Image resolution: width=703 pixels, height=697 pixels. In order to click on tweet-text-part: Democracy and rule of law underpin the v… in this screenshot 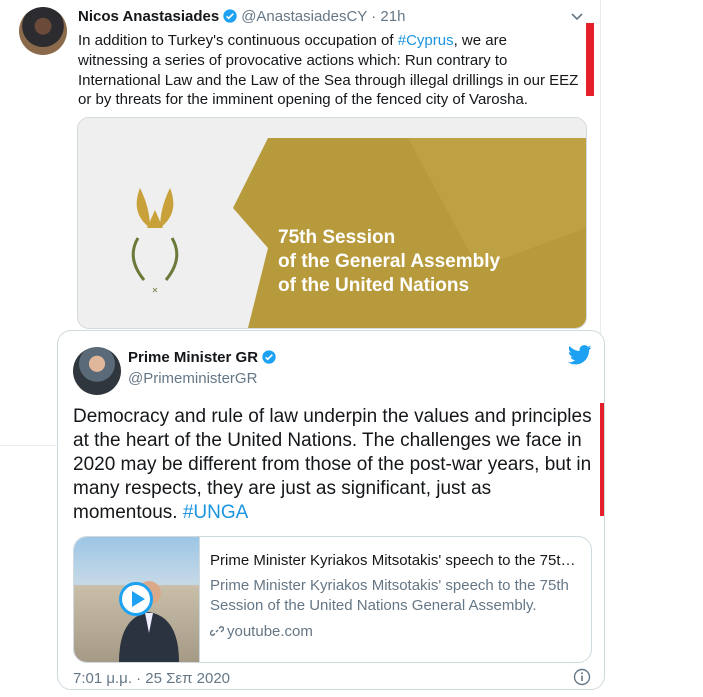, I will do `click(332, 464)`.